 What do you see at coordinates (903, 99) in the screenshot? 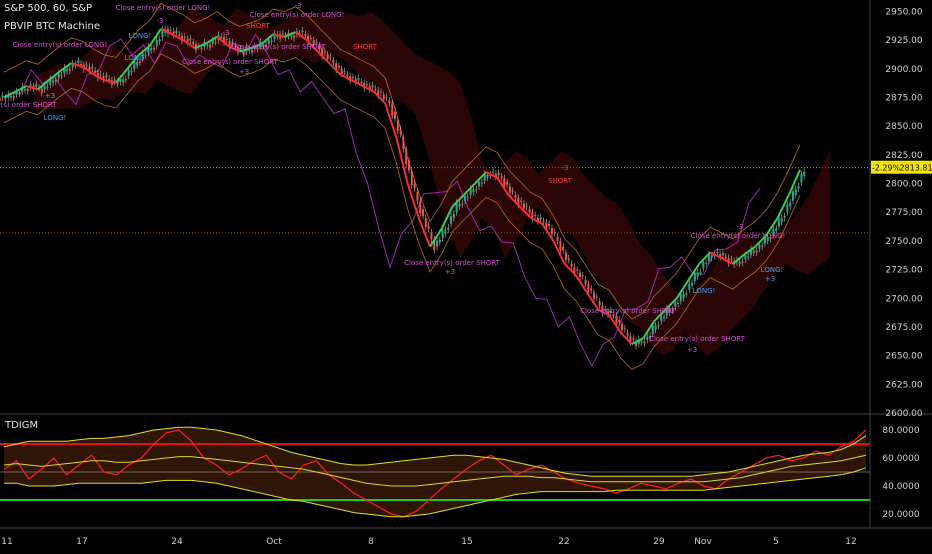
I see `price-tick-label: 2875.00` at bounding box center [903, 99].